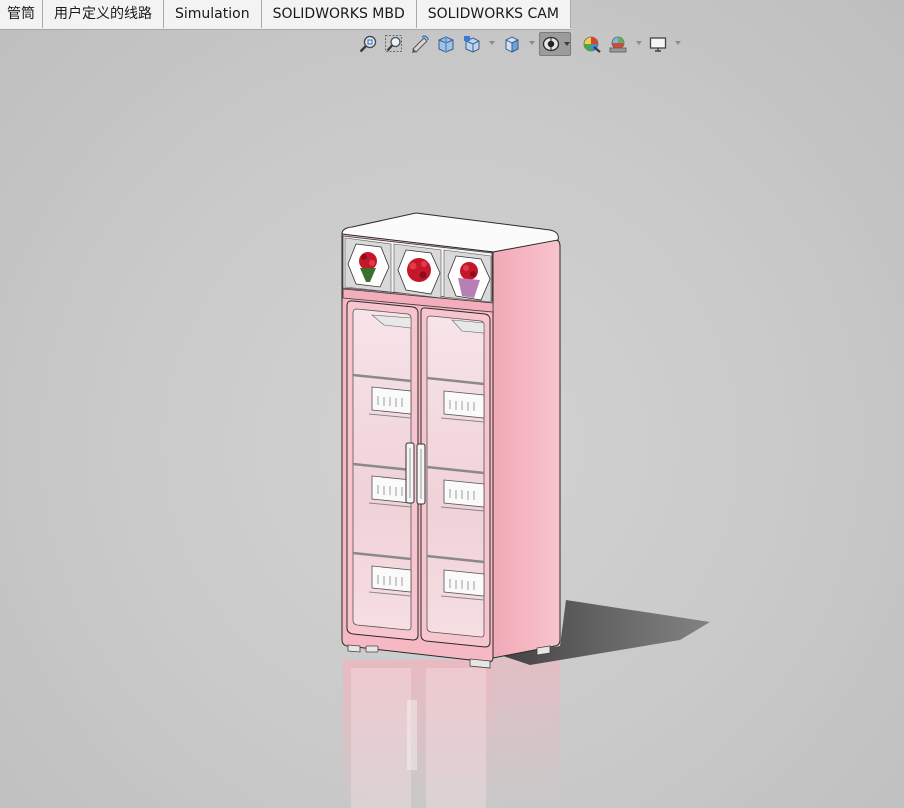 Image resolution: width=904 pixels, height=808 pixels. I want to click on flower-display-cabinet, so click(451, 440).